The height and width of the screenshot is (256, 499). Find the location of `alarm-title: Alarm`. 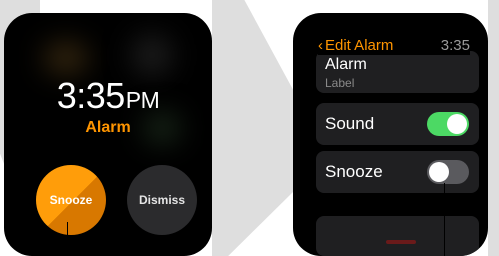

alarm-title: Alarm is located at coordinates (108, 127).